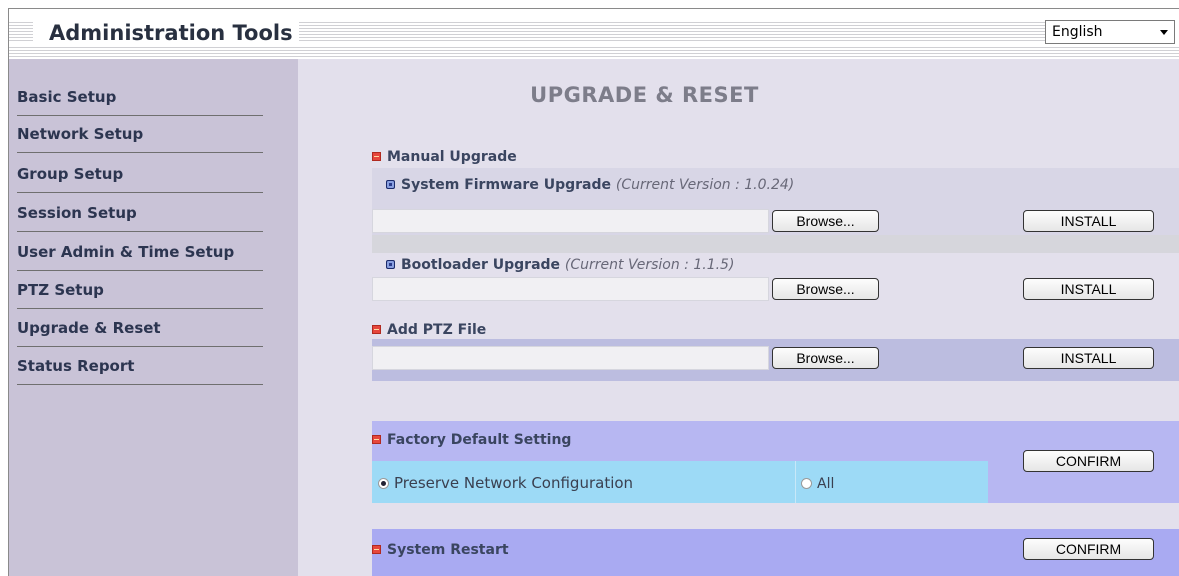 This screenshot has width=1179, height=576. What do you see at coordinates (775, 244) in the screenshot?
I see `firmware-row-spacer` at bounding box center [775, 244].